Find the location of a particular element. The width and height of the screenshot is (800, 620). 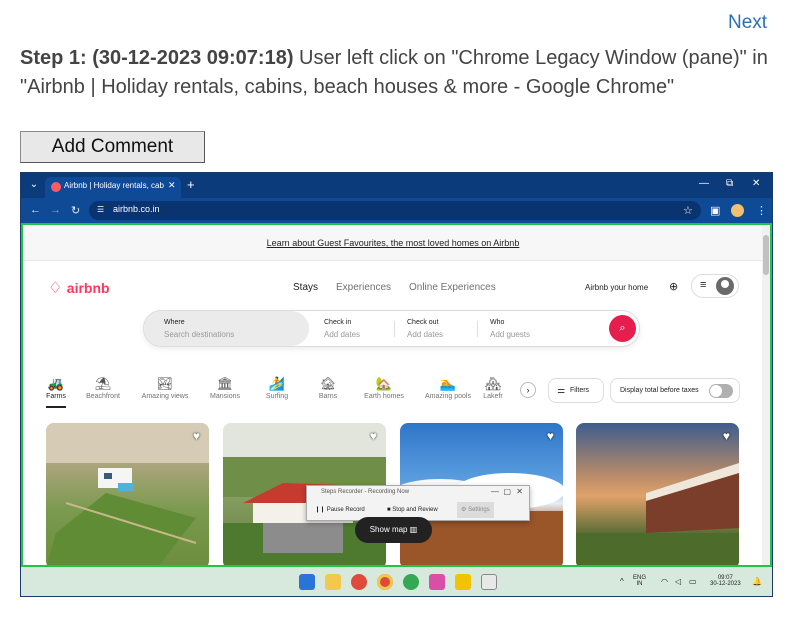

tab-close-icon: ✕ is located at coordinates (172, 185).